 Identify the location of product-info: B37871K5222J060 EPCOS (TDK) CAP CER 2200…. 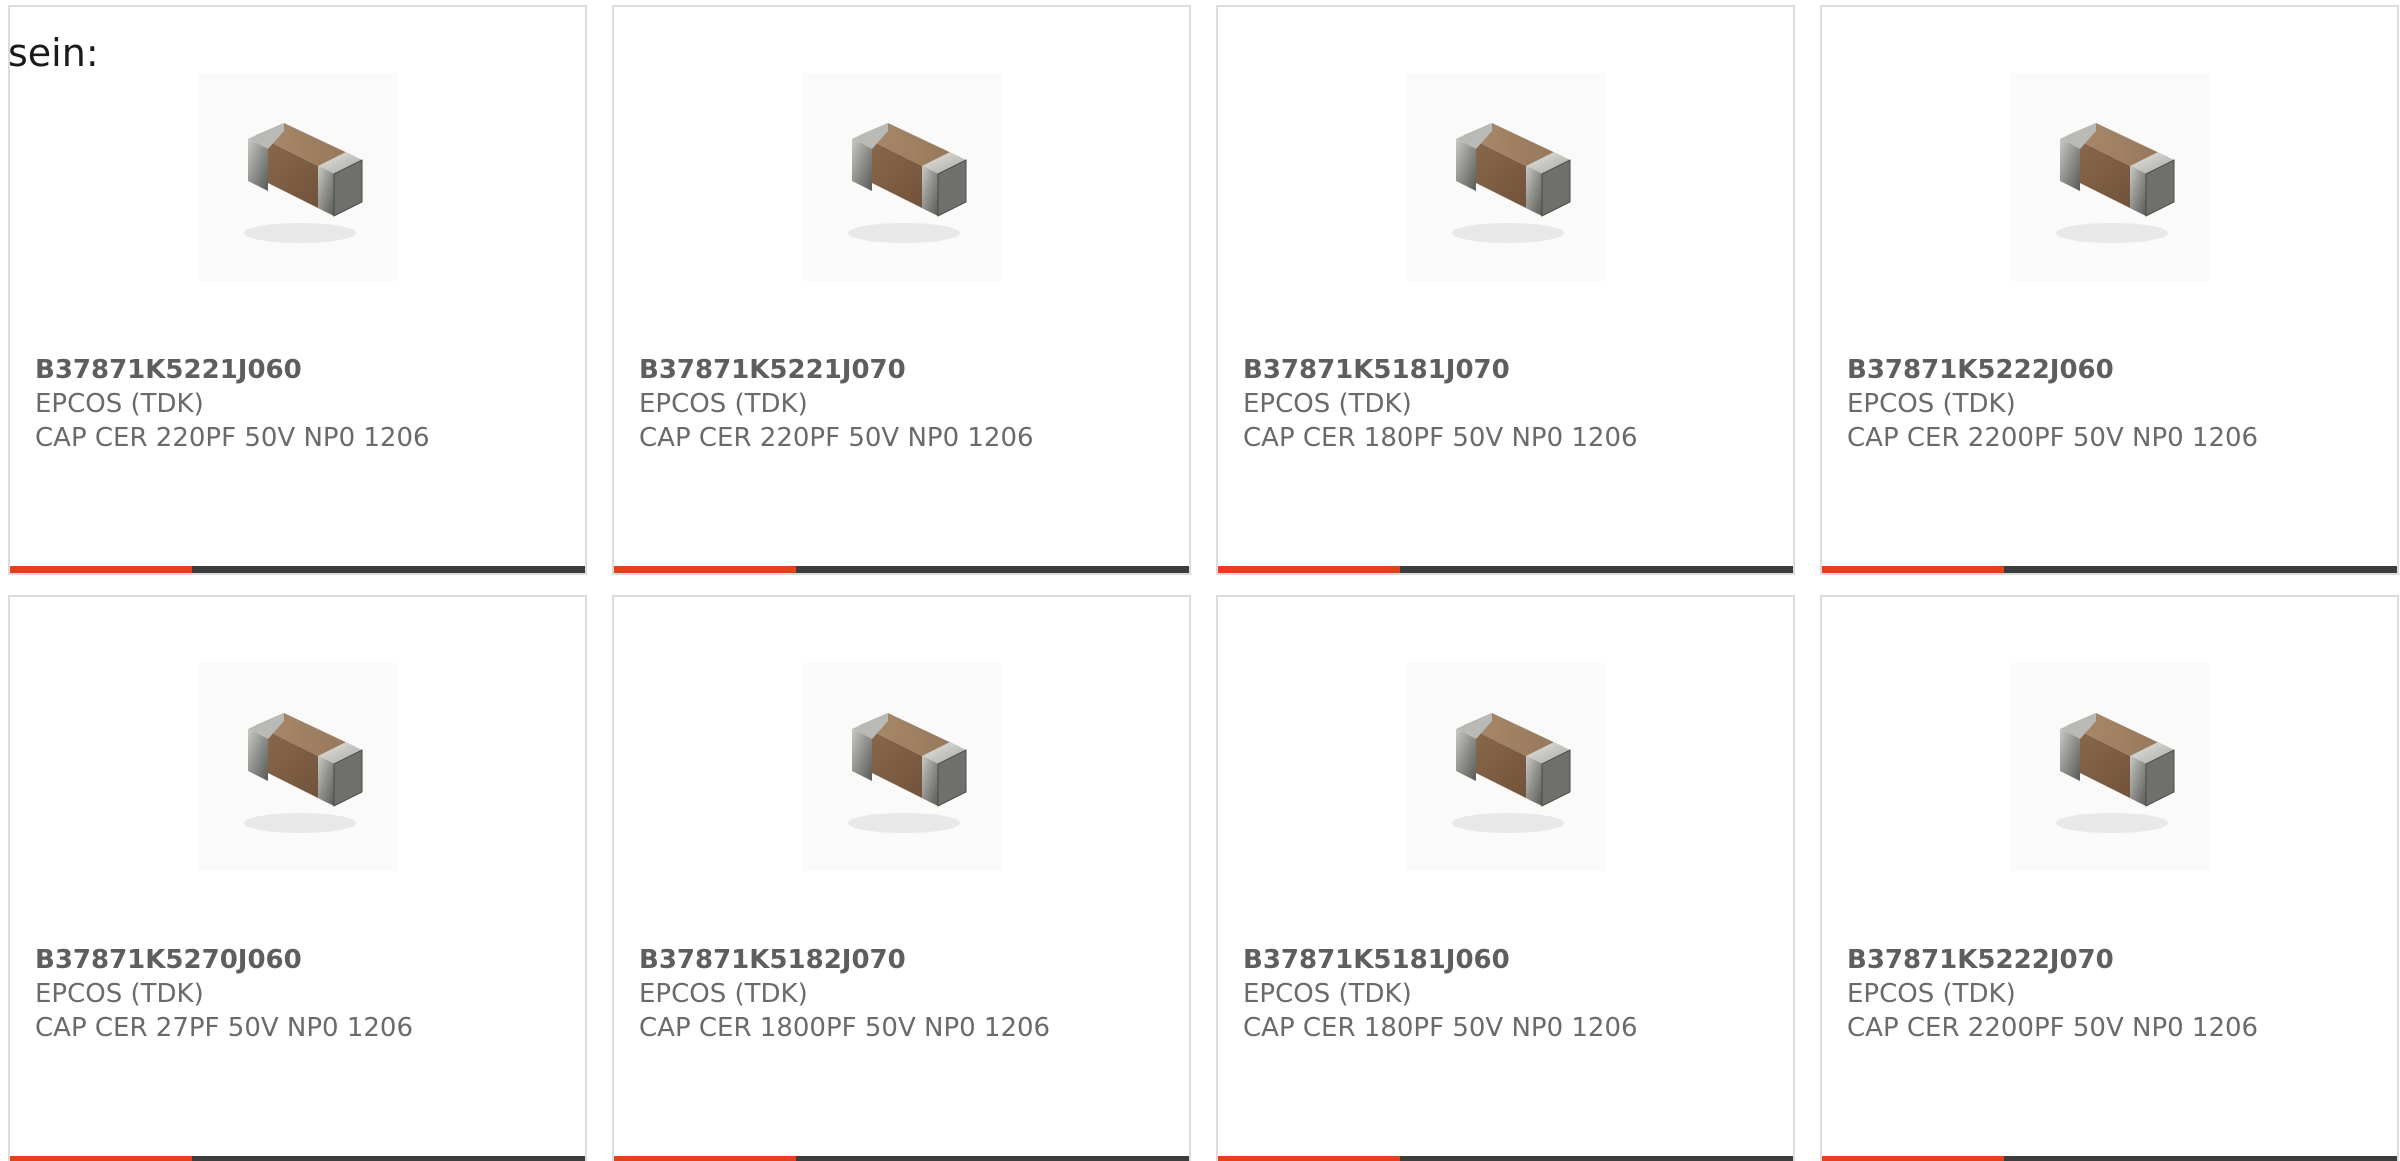
(2117, 404).